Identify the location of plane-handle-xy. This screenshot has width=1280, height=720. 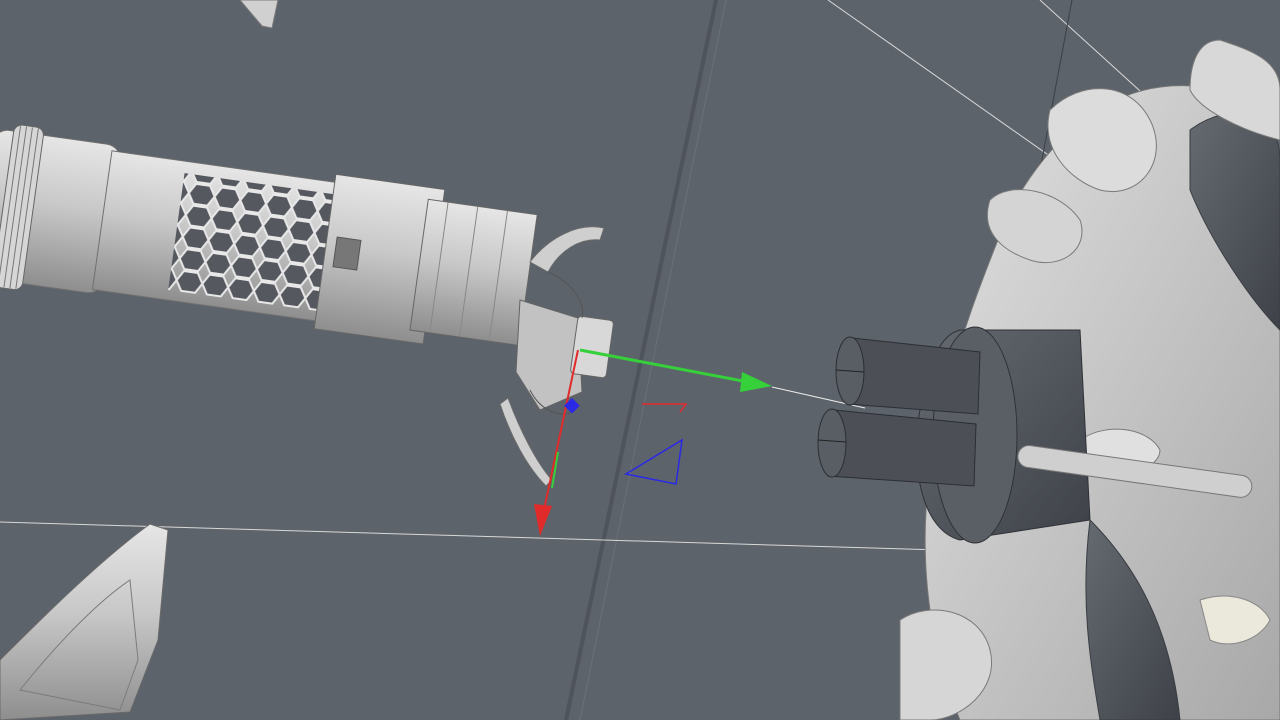
(665, 408).